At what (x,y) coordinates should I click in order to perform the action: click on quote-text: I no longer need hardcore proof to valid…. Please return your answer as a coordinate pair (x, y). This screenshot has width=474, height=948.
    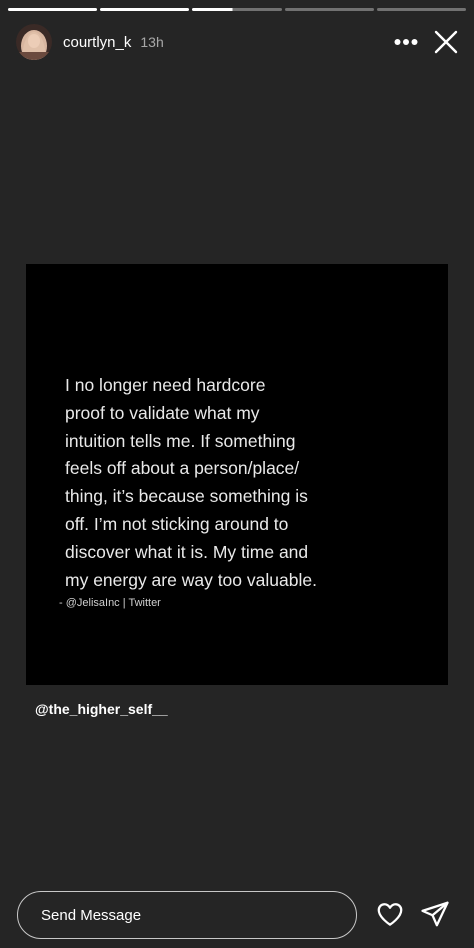
    Looking at the image, I should click on (191, 482).